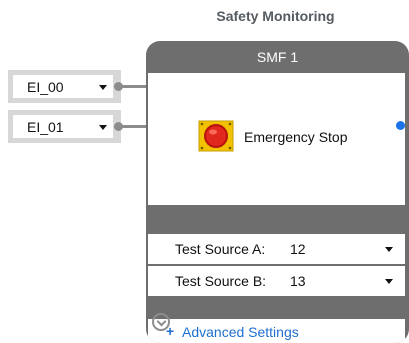  I want to click on test-source-a-select: Test Source A: 12, so click(276, 249).